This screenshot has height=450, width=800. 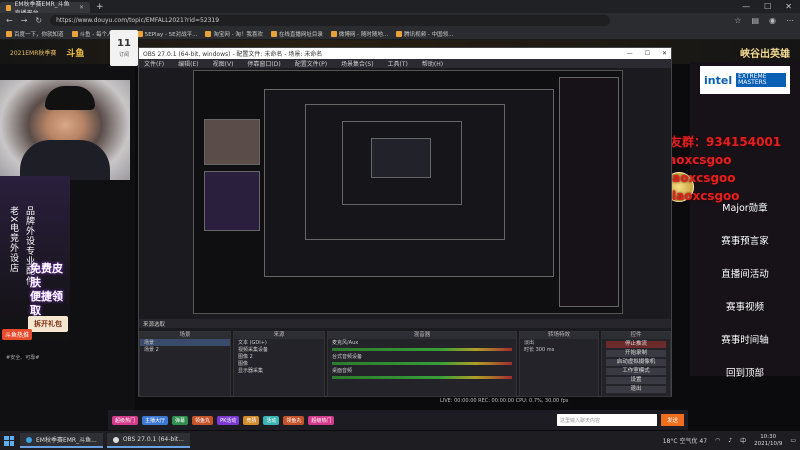 I want to click on window-controls: — ☐ ✕, so click(x=771, y=6).